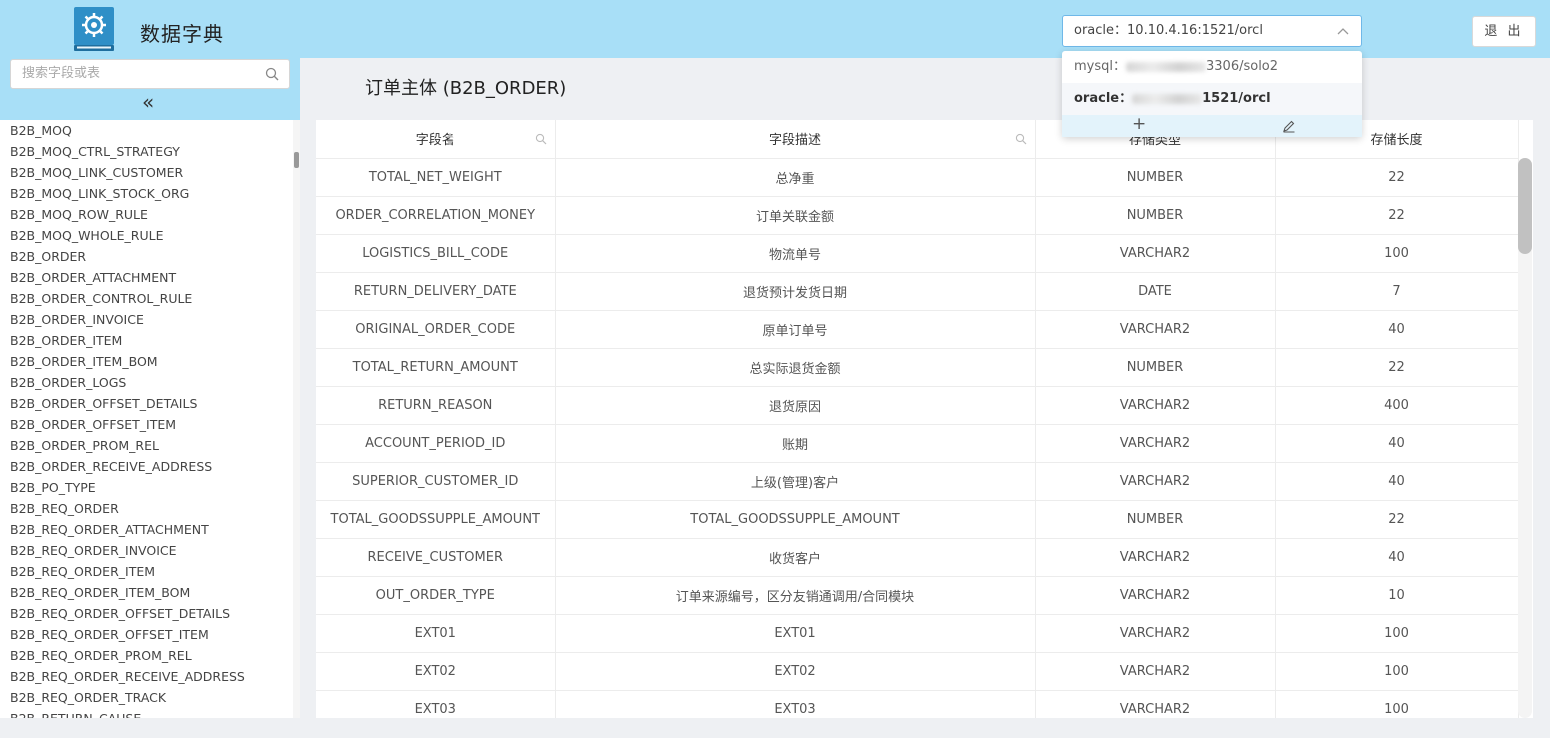  I want to click on chevron-up-icon, so click(1343, 31).